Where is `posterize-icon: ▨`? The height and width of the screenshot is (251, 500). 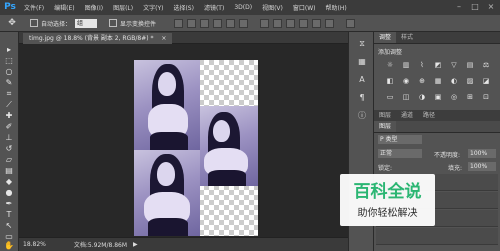 posterize-icon: ▨ is located at coordinates (470, 81).